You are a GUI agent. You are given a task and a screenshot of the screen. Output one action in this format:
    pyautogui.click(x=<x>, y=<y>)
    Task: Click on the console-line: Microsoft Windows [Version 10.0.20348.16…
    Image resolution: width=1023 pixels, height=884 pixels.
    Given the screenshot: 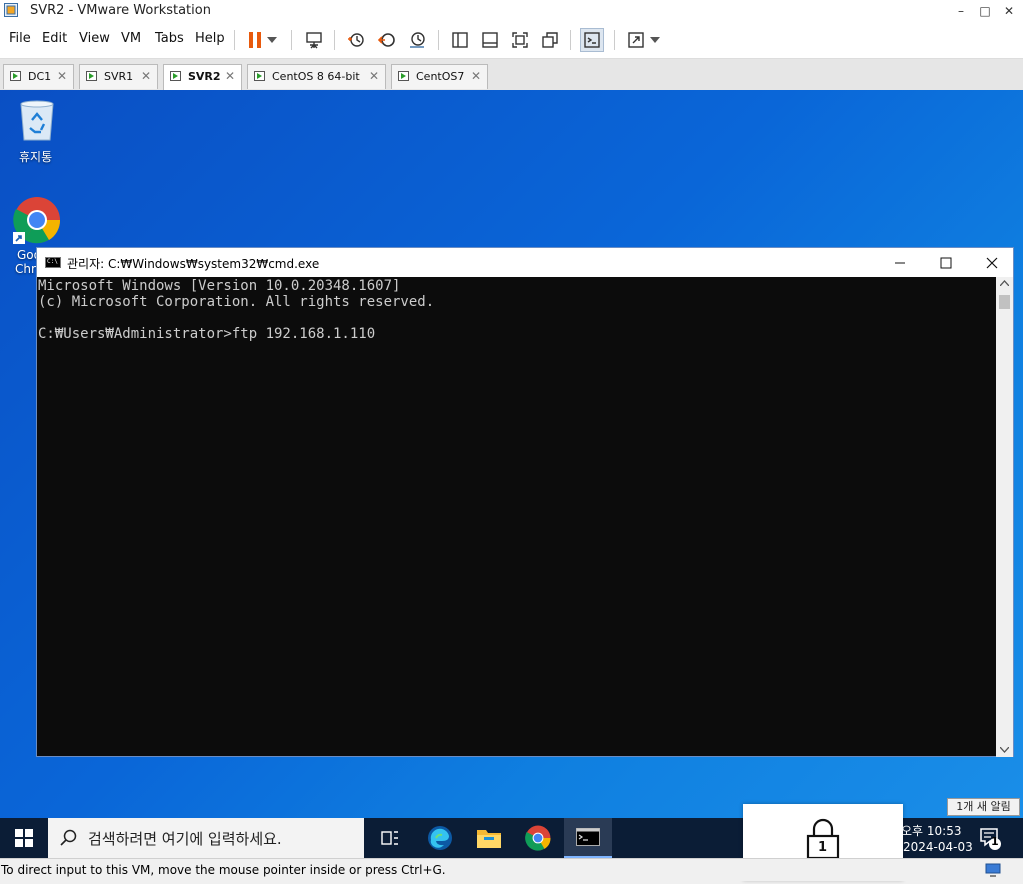 What is the action you would take?
    pyautogui.click(x=219, y=286)
    